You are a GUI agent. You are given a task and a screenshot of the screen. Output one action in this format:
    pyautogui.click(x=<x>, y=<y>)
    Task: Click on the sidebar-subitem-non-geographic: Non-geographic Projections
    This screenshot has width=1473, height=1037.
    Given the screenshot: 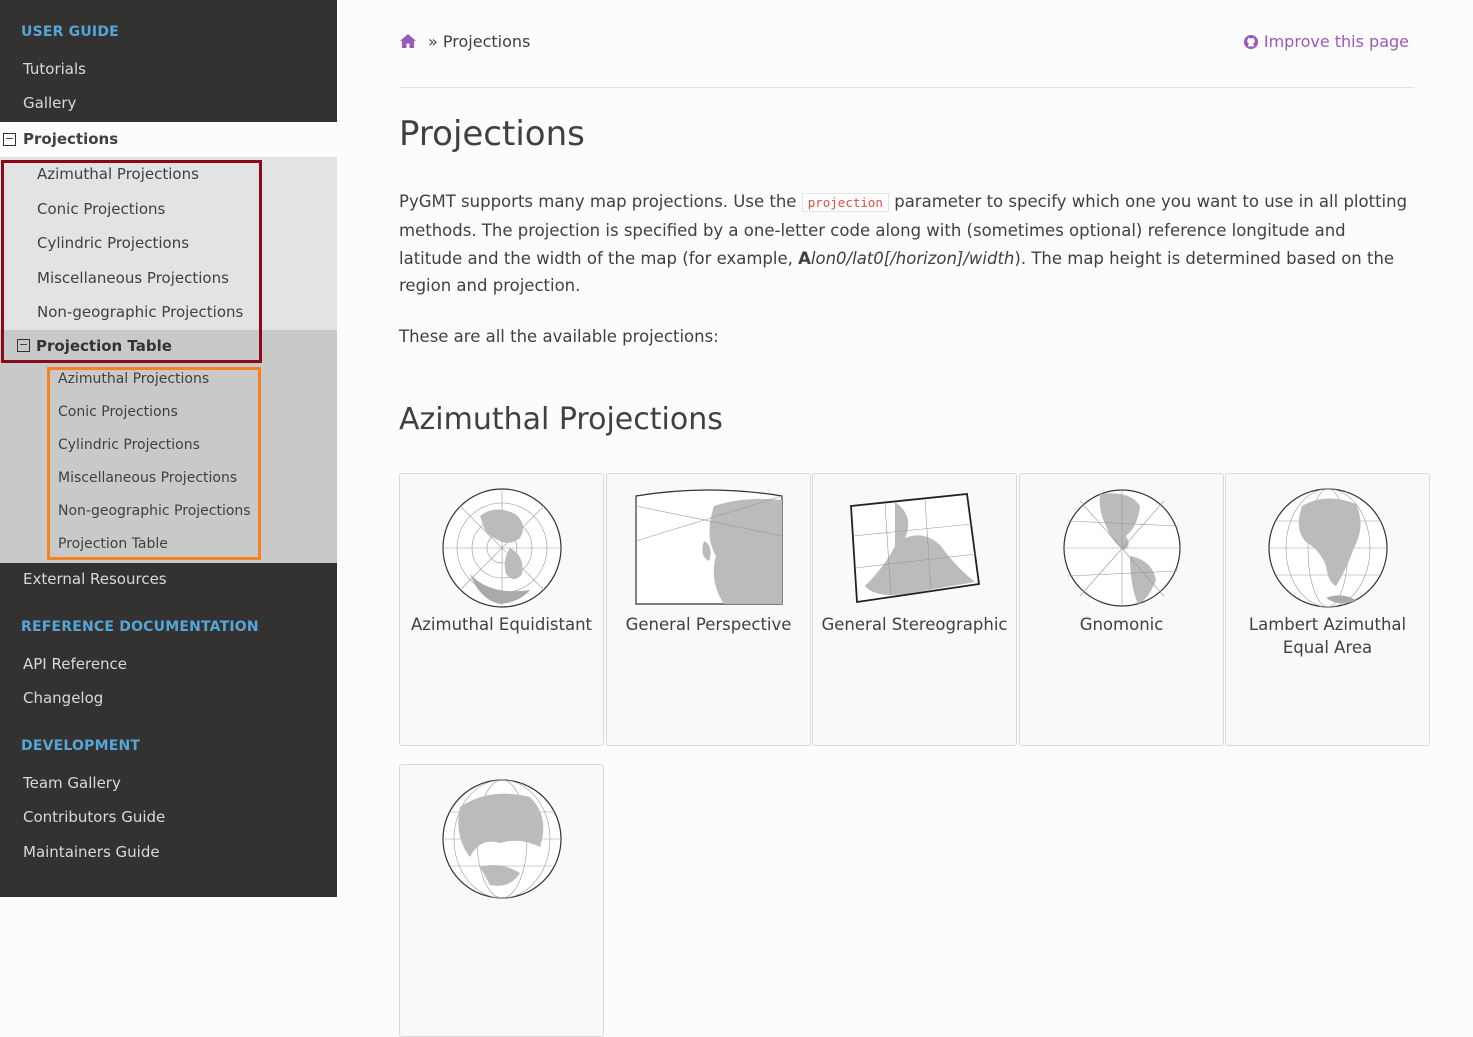 What is the action you would take?
    pyautogui.click(x=154, y=511)
    